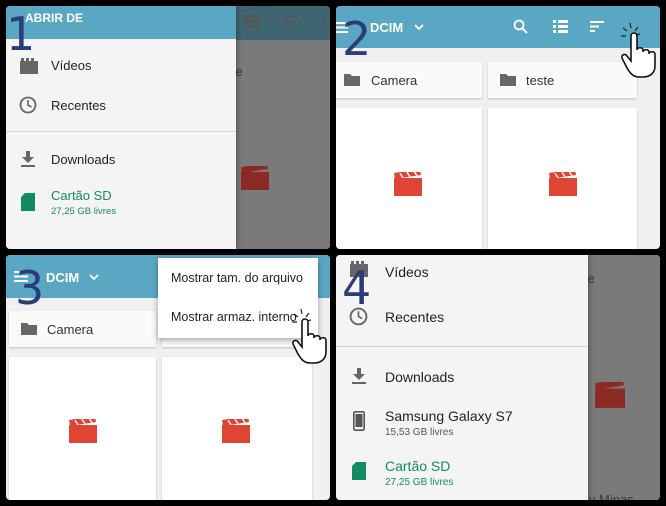 The image size is (666, 506). What do you see at coordinates (520, 26) in the screenshot?
I see `search-icon` at bounding box center [520, 26].